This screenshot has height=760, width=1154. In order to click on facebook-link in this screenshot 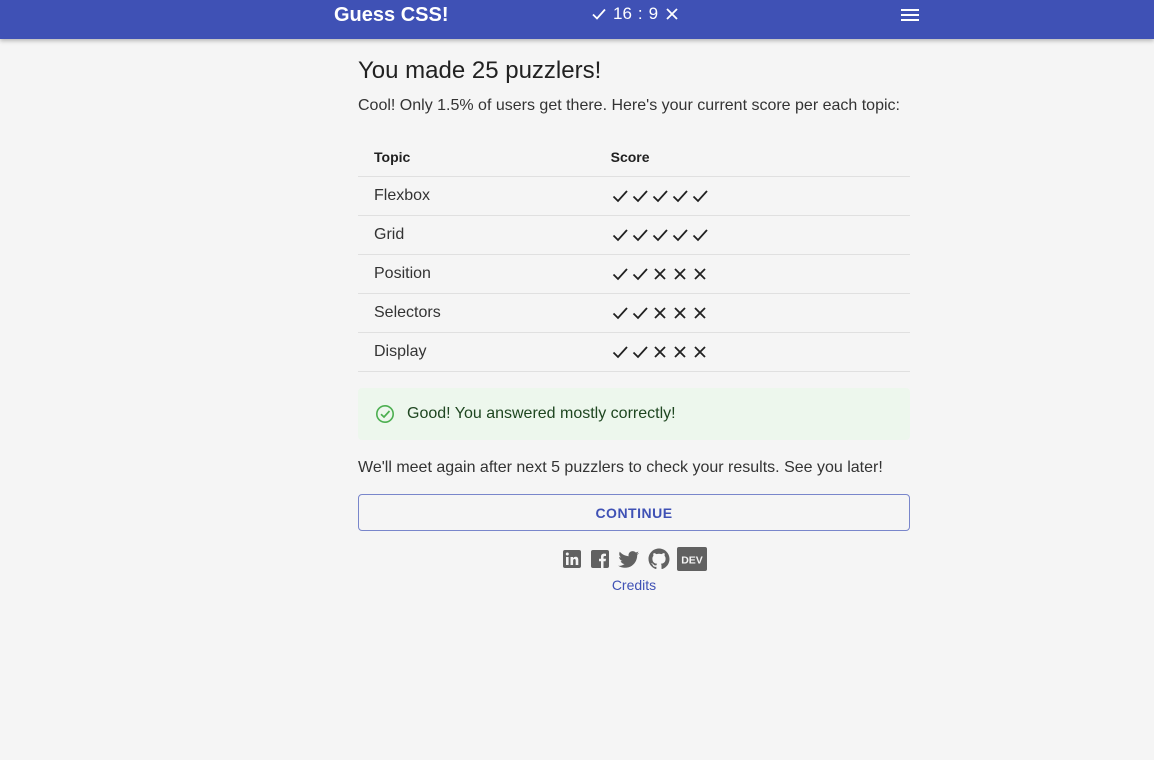, I will do `click(600, 559)`.